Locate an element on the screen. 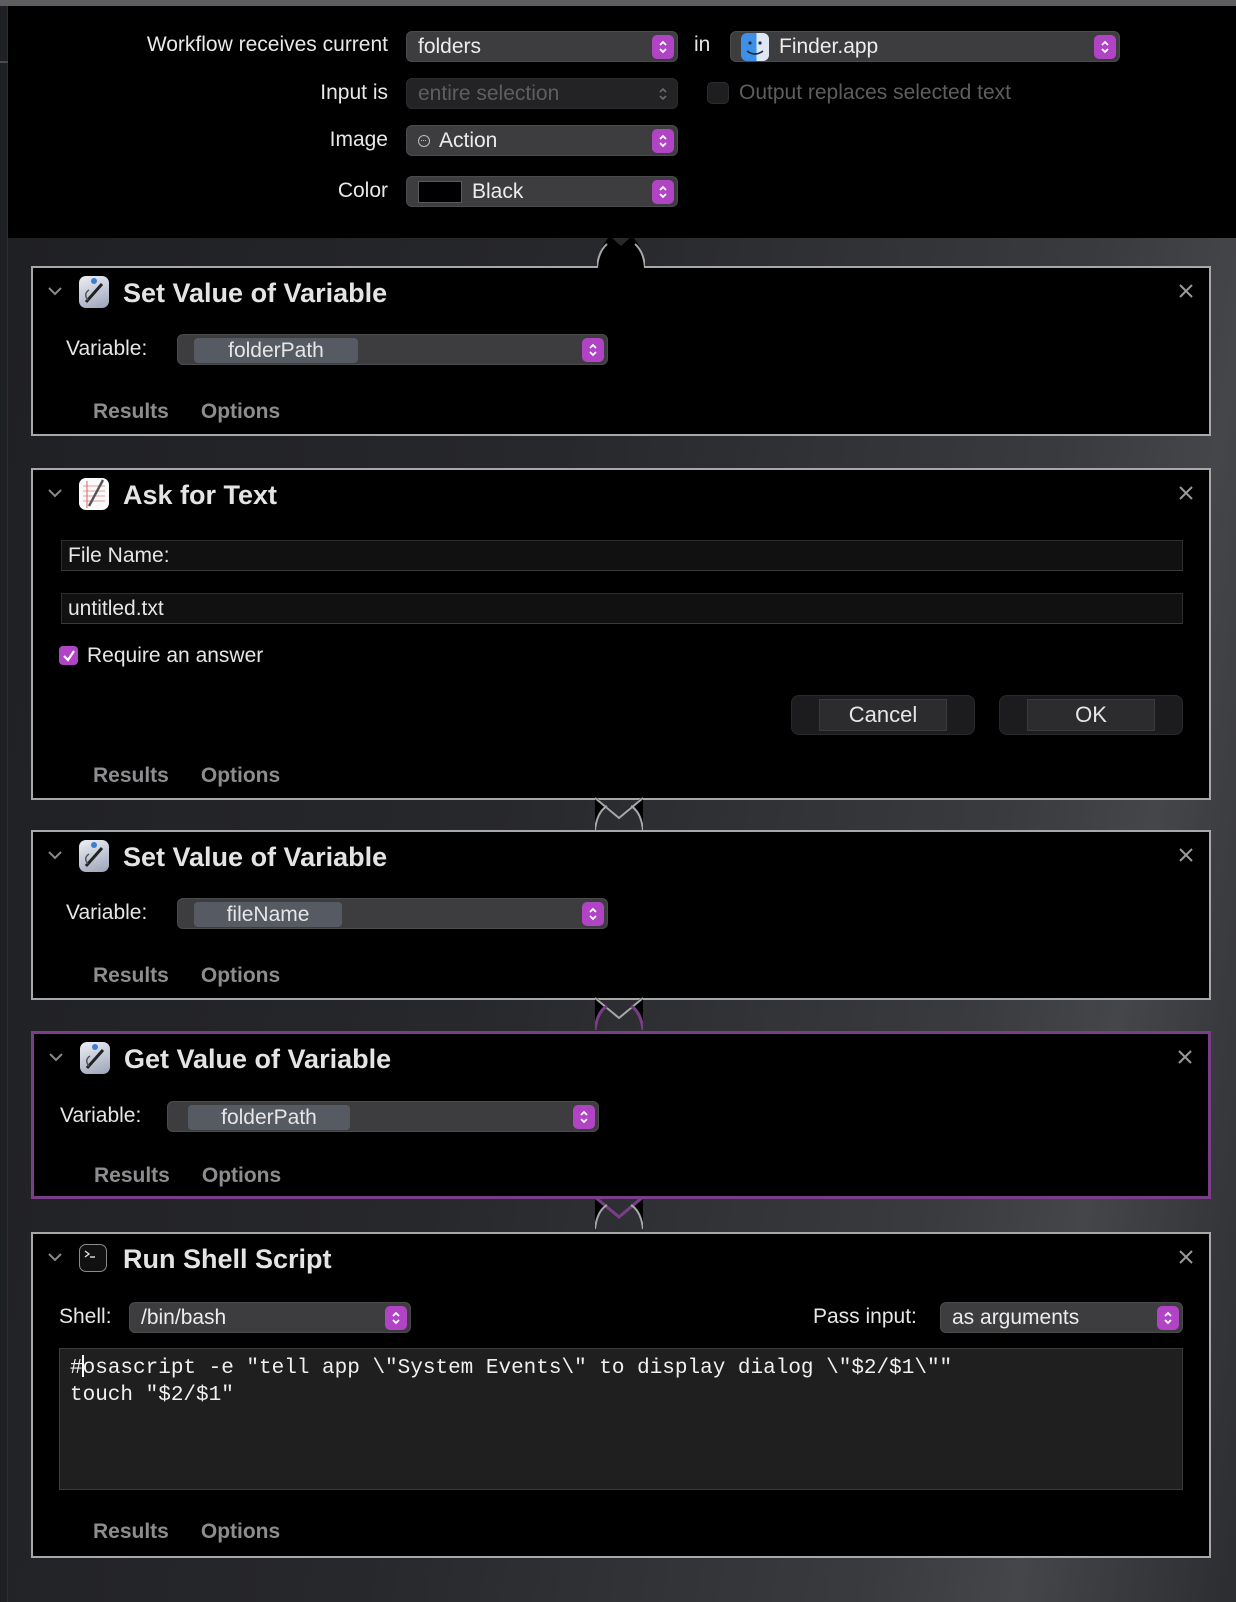 This screenshot has height=1602, width=1236. application-value: Finder.app is located at coordinates (829, 46).